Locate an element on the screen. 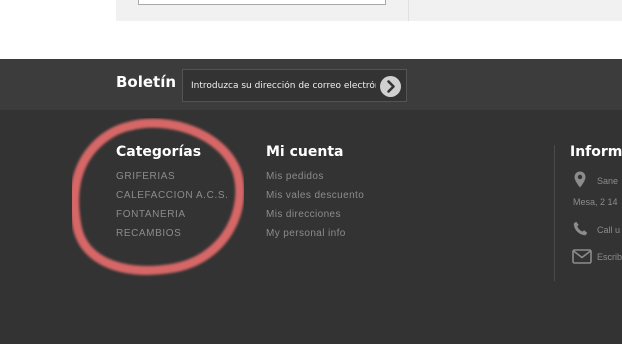 This screenshot has height=344, width=622. categories-title: Categorías is located at coordinates (159, 152).